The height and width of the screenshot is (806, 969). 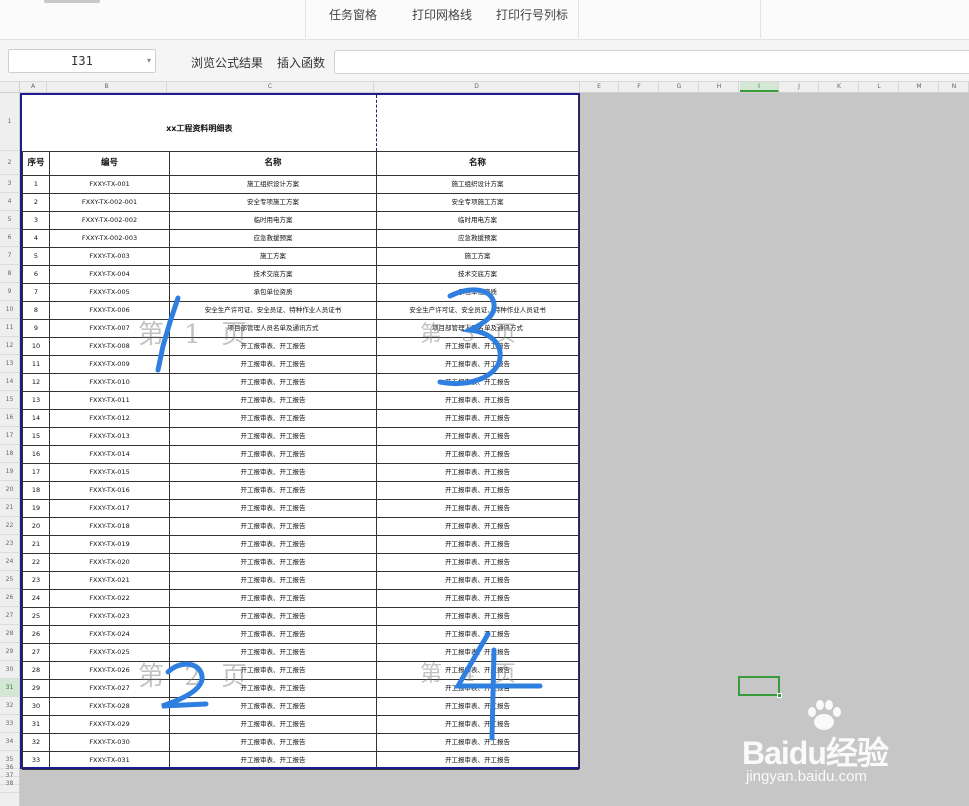 What do you see at coordinates (779, 695) in the screenshot?
I see `fill-handle` at bounding box center [779, 695].